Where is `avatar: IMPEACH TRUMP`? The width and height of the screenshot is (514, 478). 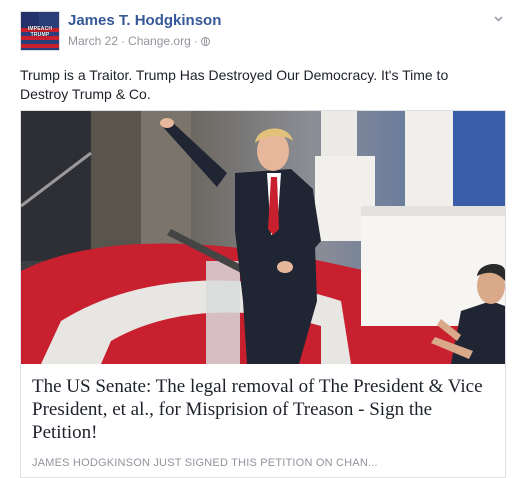
avatar: IMPEACH TRUMP is located at coordinates (40, 31).